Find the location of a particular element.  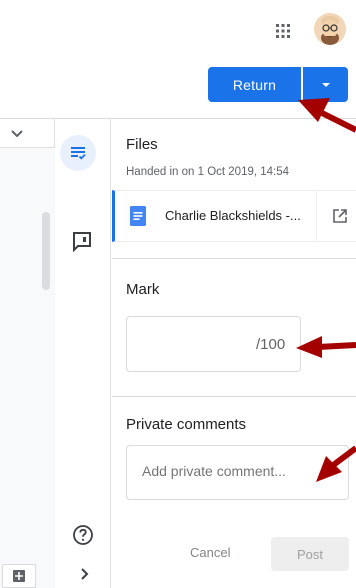

files-heading: Files is located at coordinates (142, 144).